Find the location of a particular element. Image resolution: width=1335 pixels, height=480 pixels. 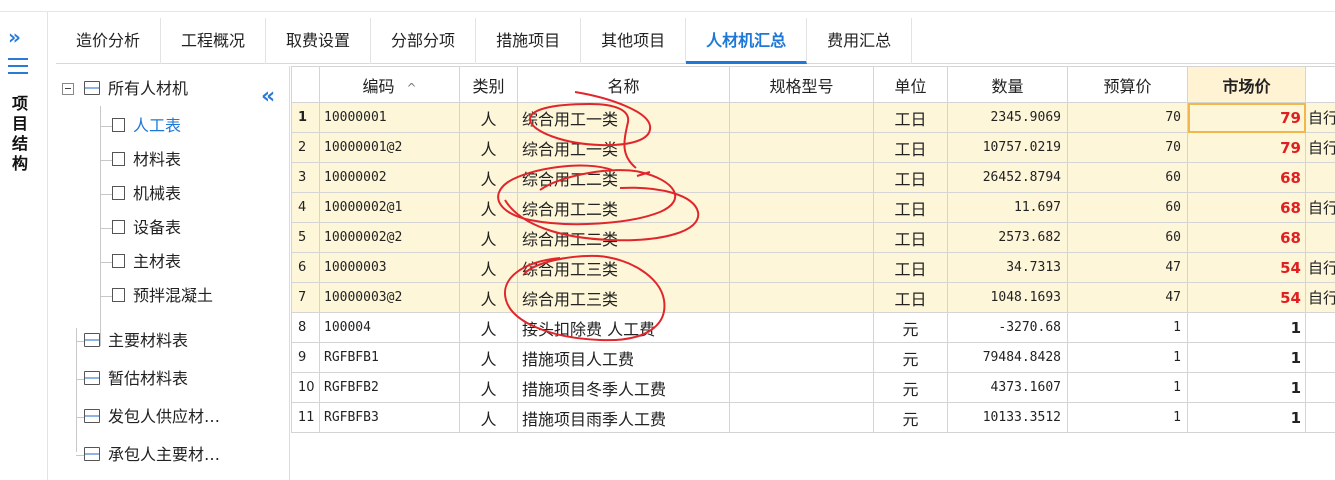

sort-arrow-icon: ^ is located at coordinates (411, 88).